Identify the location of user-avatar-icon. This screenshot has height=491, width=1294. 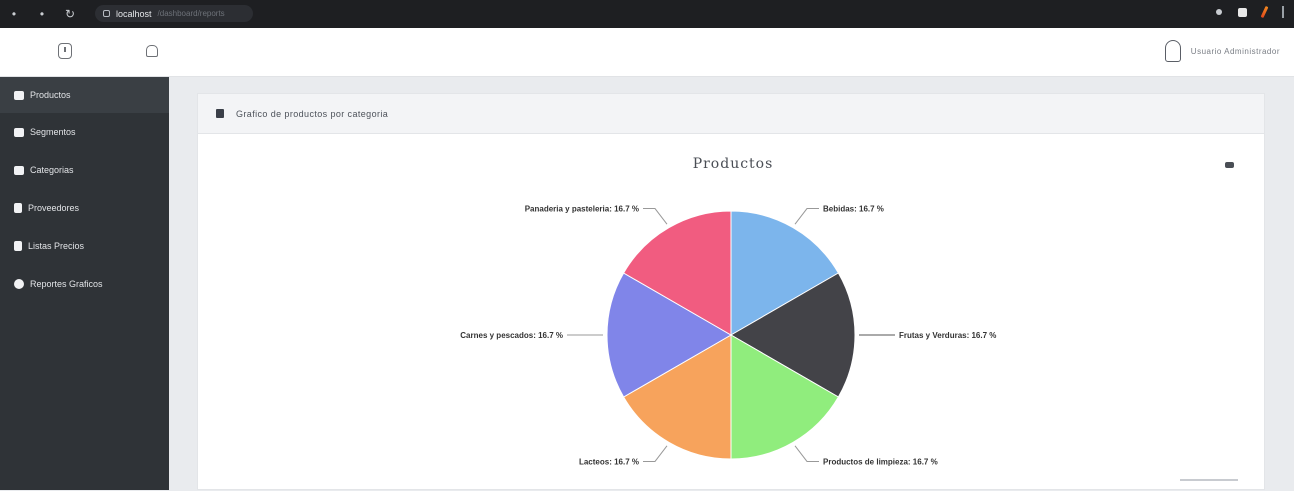
(1172, 51).